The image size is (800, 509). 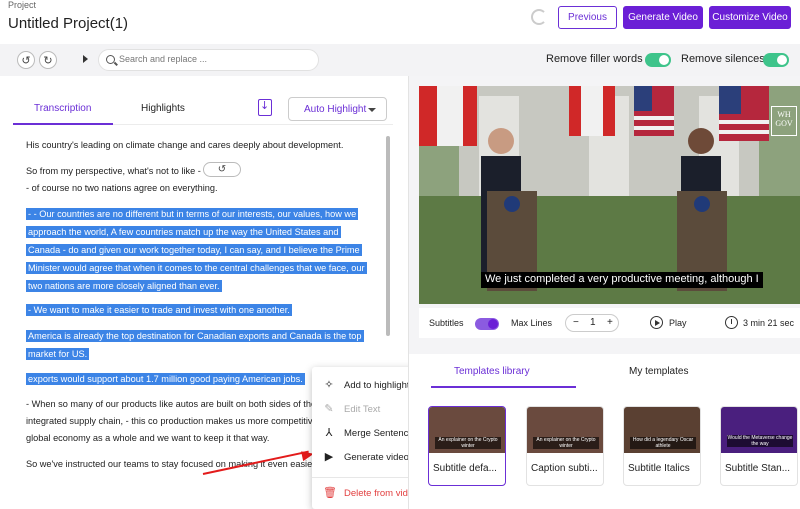 I want to click on decrement-button: −, so click(x=576, y=322).